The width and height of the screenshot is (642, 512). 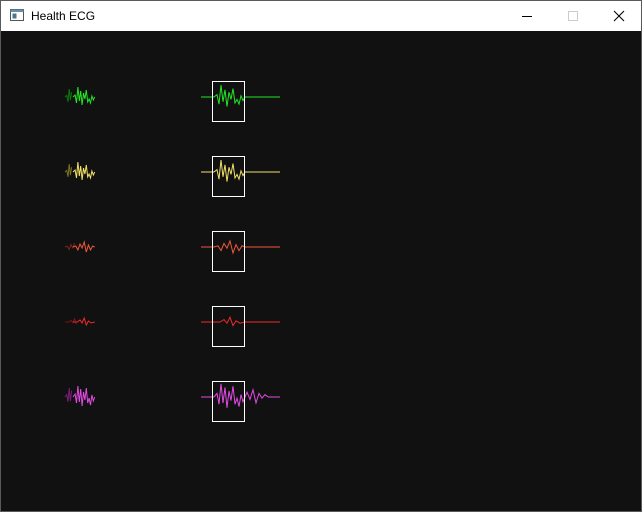 I want to click on maximize-icon, so click(x=573, y=16).